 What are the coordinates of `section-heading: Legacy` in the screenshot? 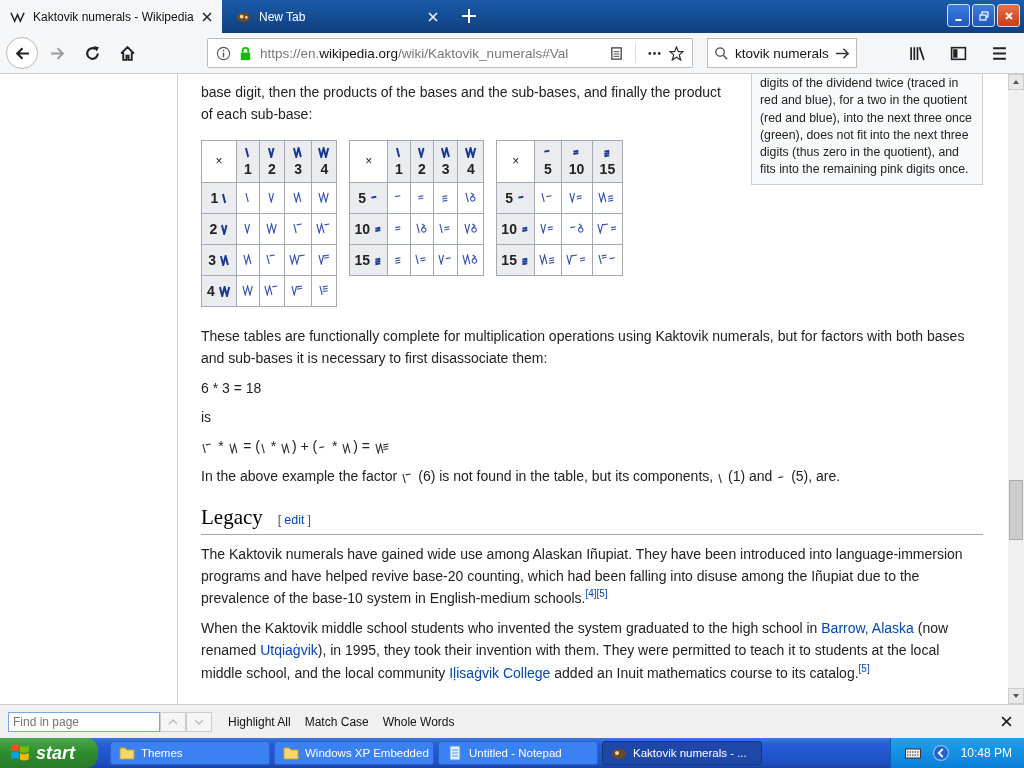 It's located at (232, 518).